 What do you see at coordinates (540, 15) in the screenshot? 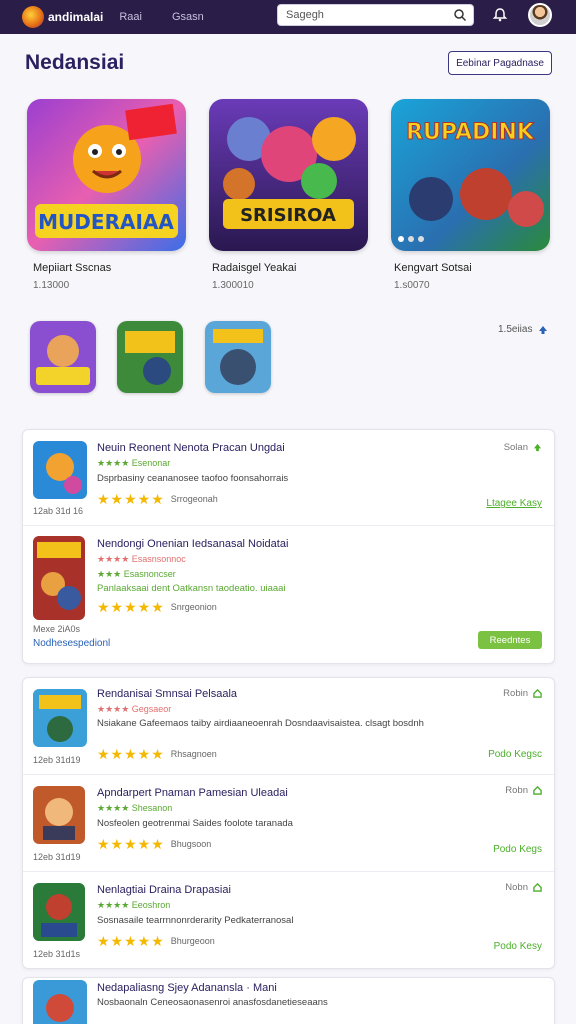
I see `avatar` at bounding box center [540, 15].